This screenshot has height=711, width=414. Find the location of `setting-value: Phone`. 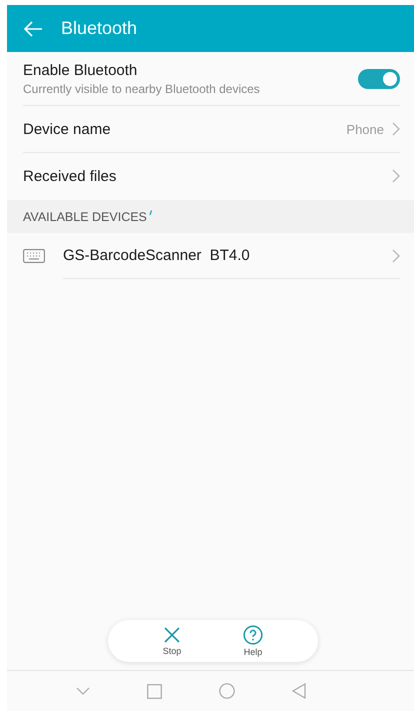

setting-value: Phone is located at coordinates (365, 129).